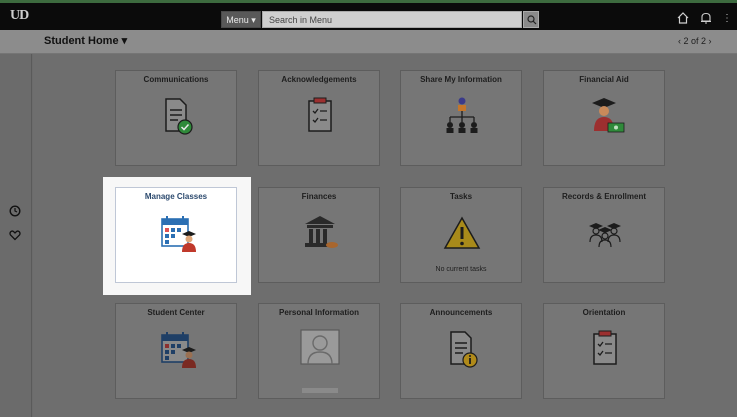  Describe the element at coordinates (320, 390) in the screenshot. I see `placeholder-bar` at that location.